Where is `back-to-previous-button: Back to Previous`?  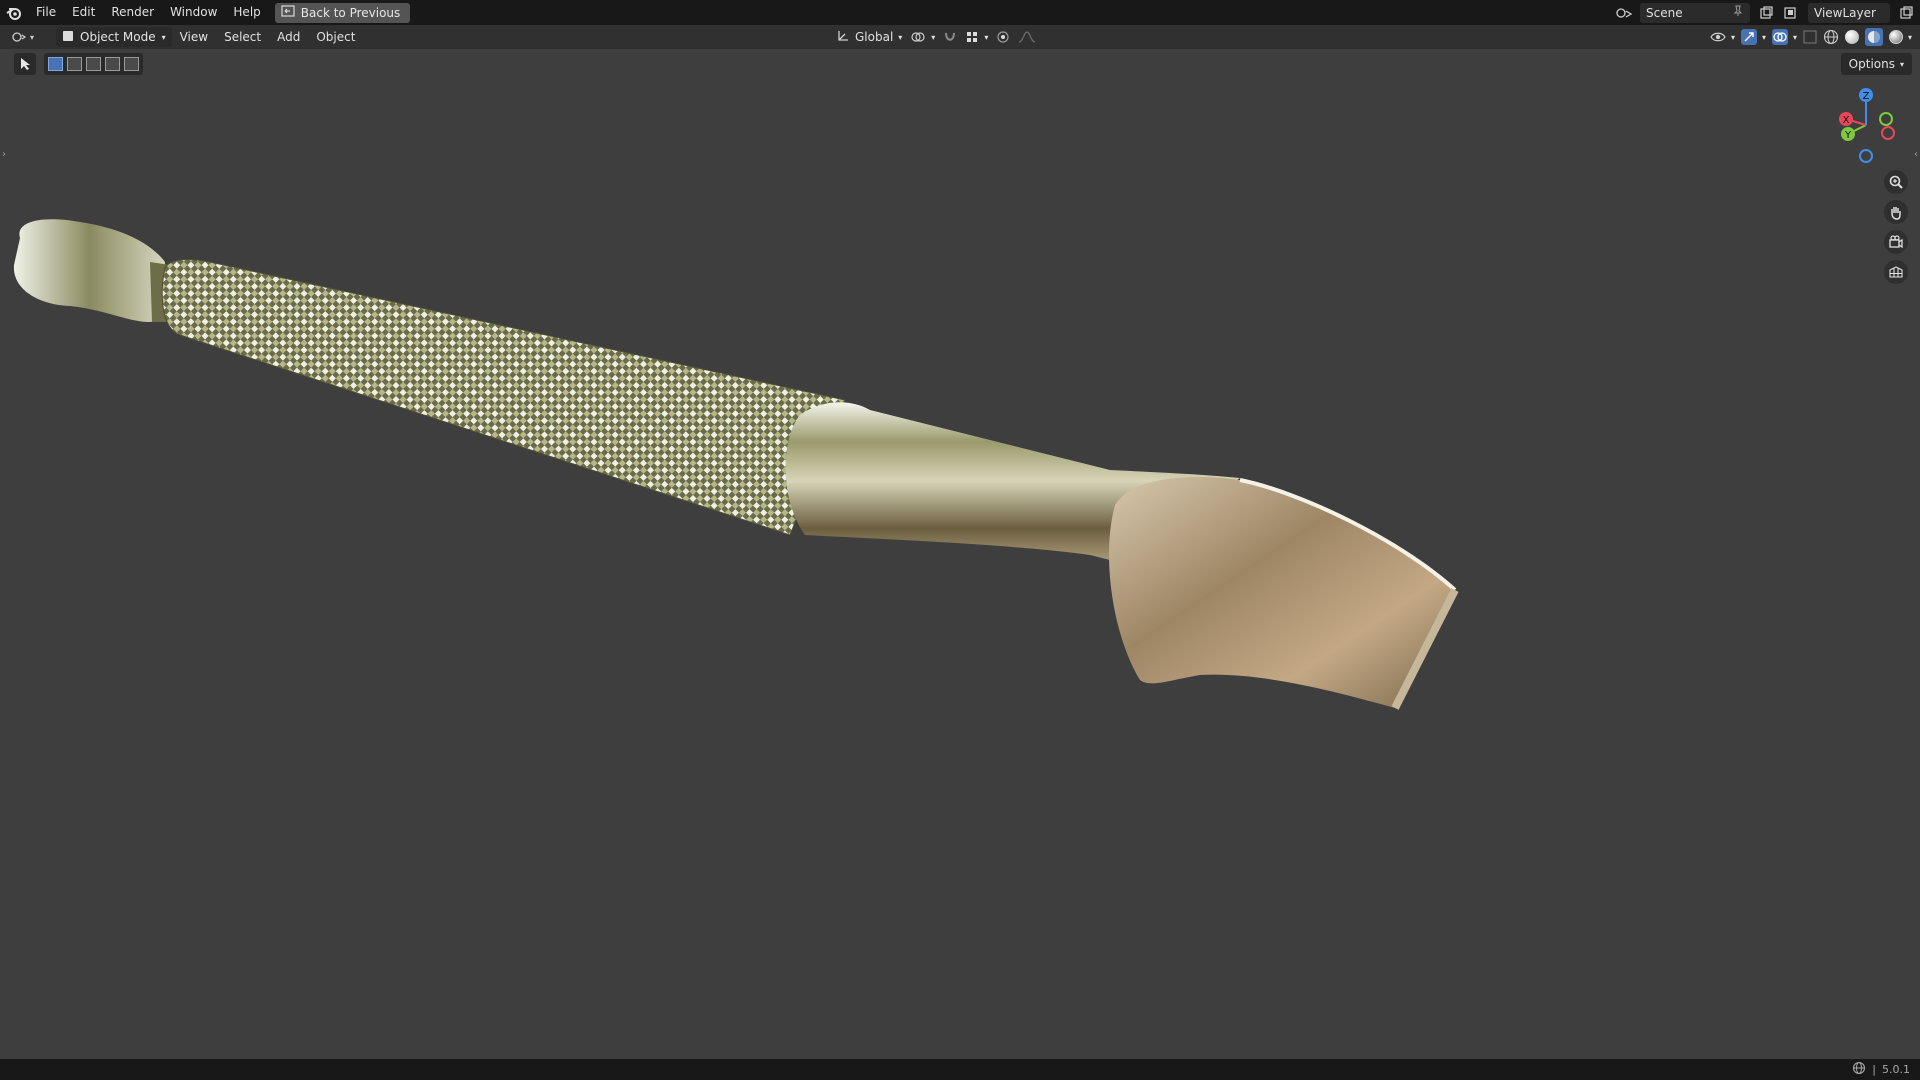
back-to-previous-button: Back to Previous is located at coordinates (342, 12).